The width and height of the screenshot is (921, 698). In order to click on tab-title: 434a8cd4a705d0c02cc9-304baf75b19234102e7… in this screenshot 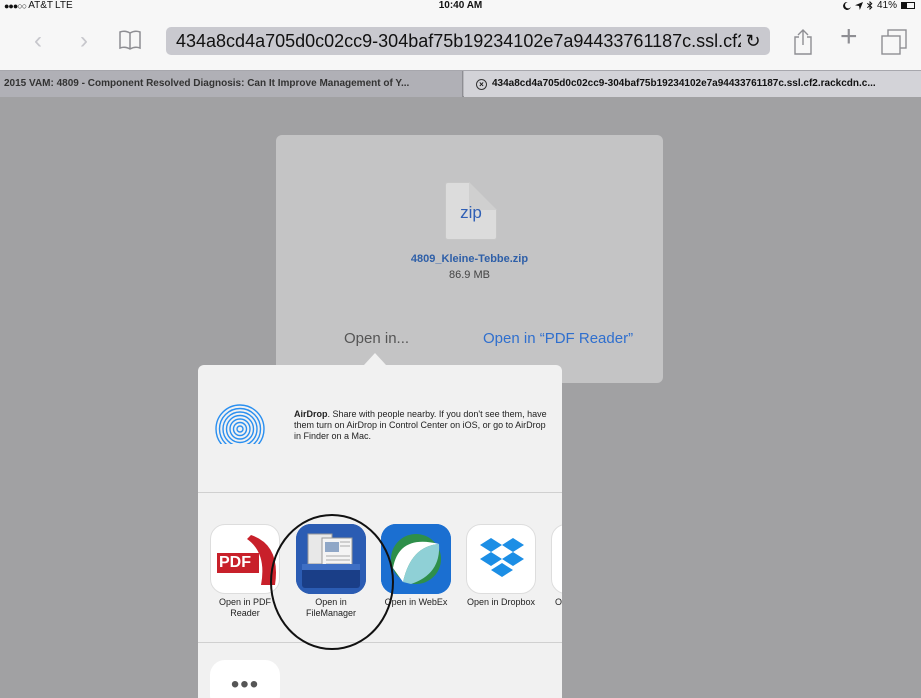, I will do `click(684, 83)`.